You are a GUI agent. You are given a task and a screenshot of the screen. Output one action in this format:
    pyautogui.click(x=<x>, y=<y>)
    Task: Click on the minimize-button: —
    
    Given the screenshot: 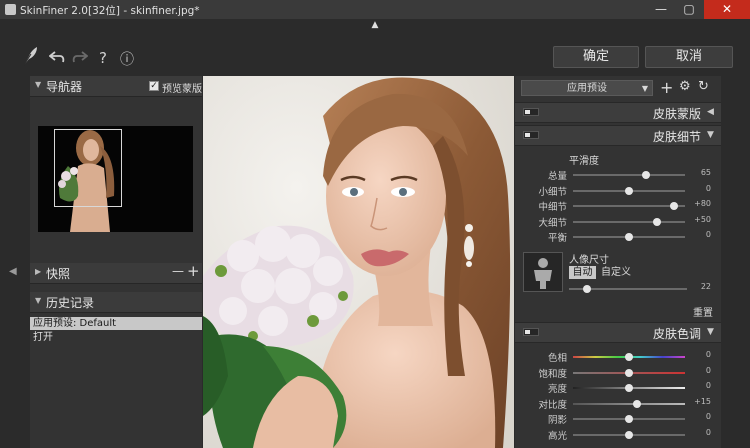 What is the action you would take?
    pyautogui.click(x=661, y=9)
    